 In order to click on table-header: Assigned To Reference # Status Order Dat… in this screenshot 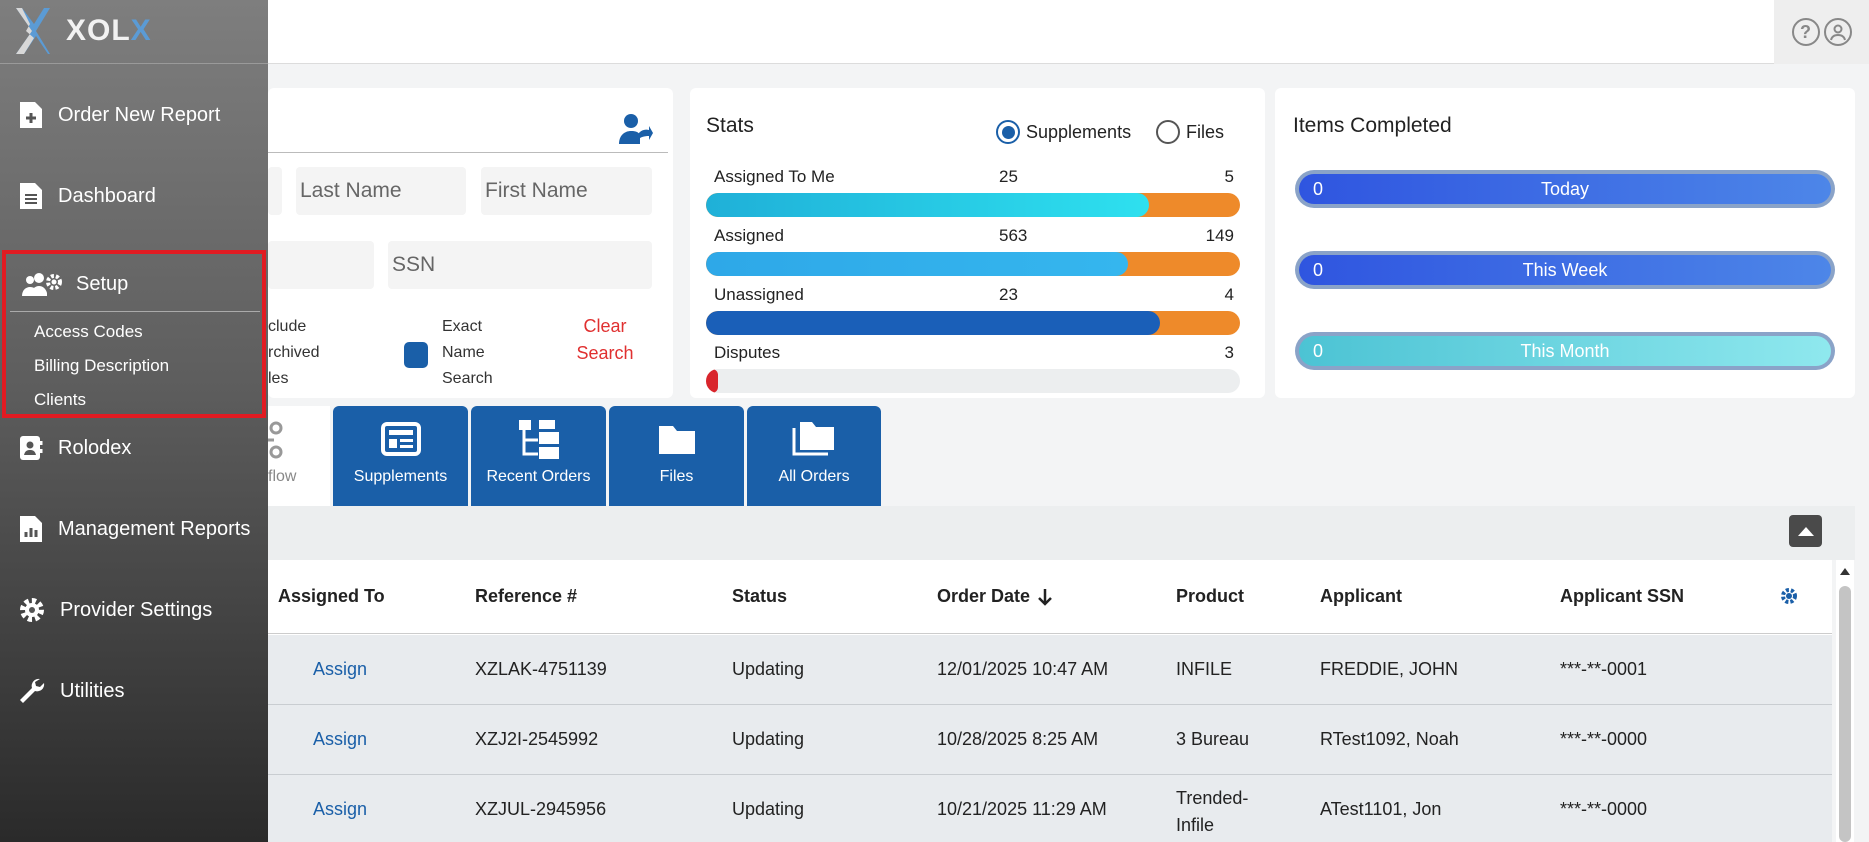, I will do `click(1050, 597)`.